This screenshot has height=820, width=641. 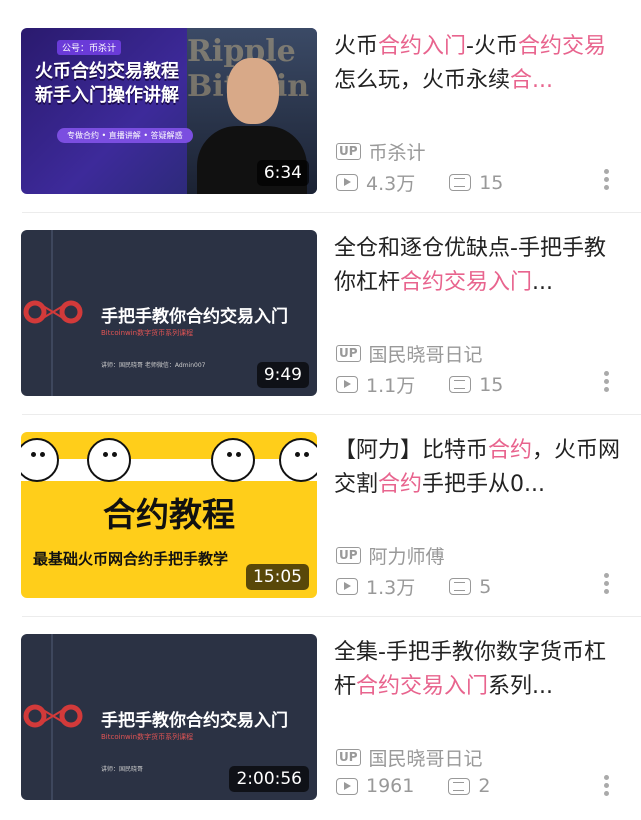 I want to click on thumbnail-title: 合约教程, so click(x=169, y=514).